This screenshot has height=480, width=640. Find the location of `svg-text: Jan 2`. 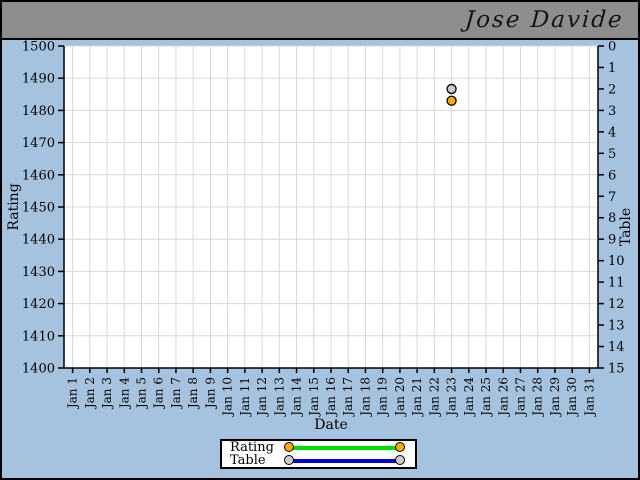

svg-text: Jan 2 is located at coordinates (90, 393).